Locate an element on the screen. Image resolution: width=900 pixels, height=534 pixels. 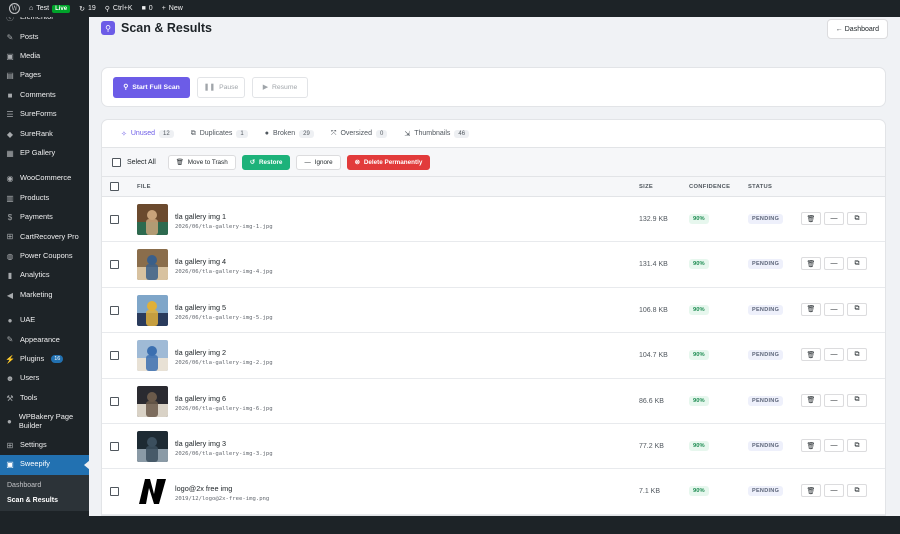
status-badge: PENDING is located at coordinates (766, 491).